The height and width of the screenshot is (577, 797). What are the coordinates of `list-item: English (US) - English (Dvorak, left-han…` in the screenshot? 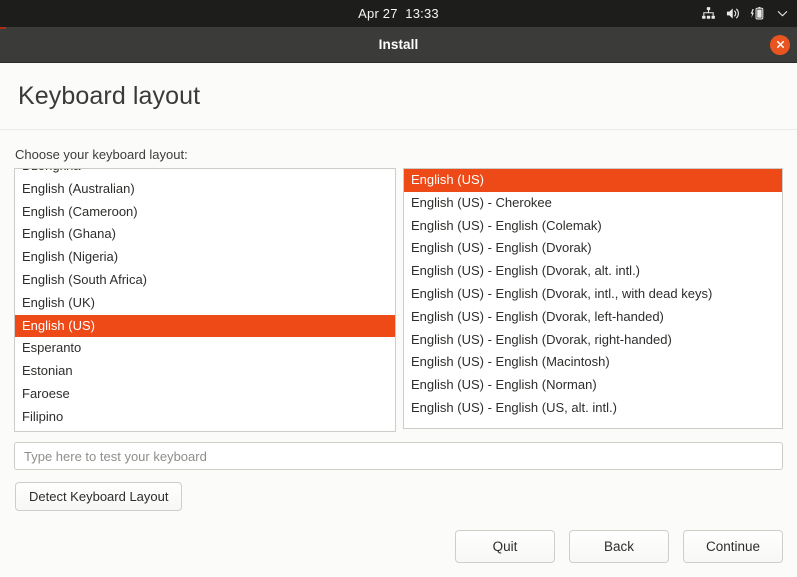 It's located at (593, 317).